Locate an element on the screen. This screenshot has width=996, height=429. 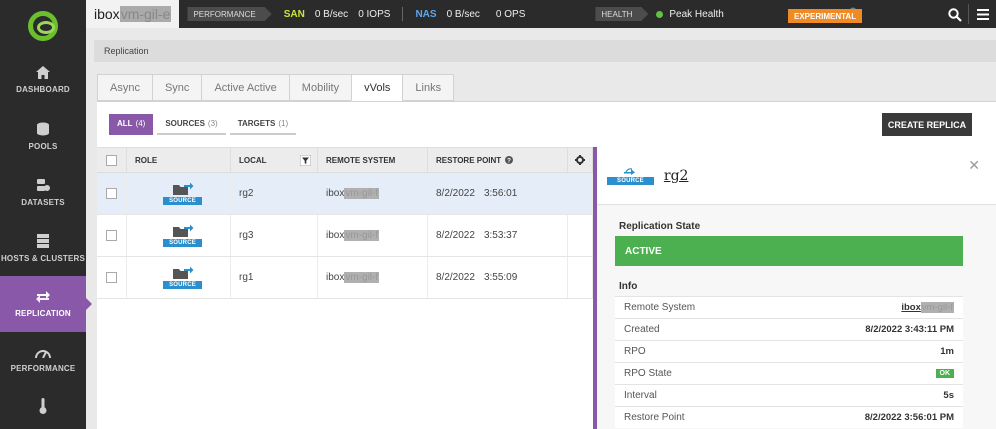
filter-label: TARGETS is located at coordinates (256, 123).